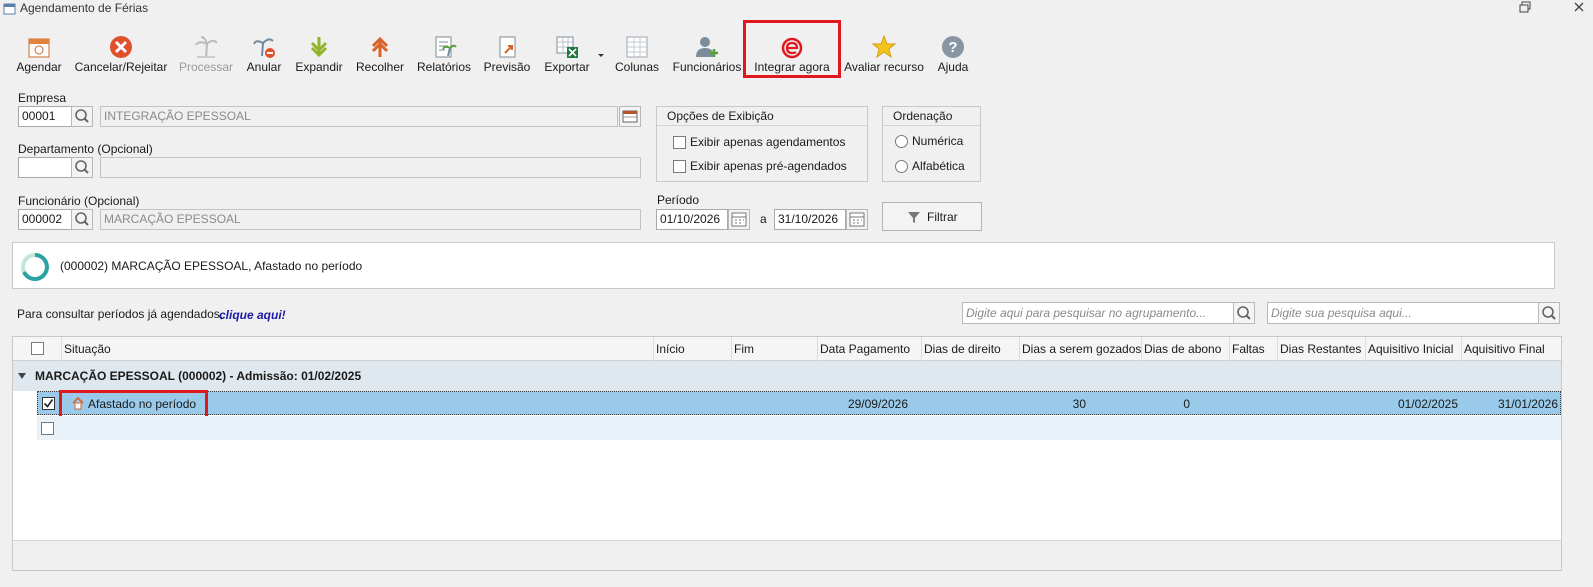 The width and height of the screenshot is (1593, 587). Describe the element at coordinates (264, 48) in the screenshot. I see `annul-icon` at that location.